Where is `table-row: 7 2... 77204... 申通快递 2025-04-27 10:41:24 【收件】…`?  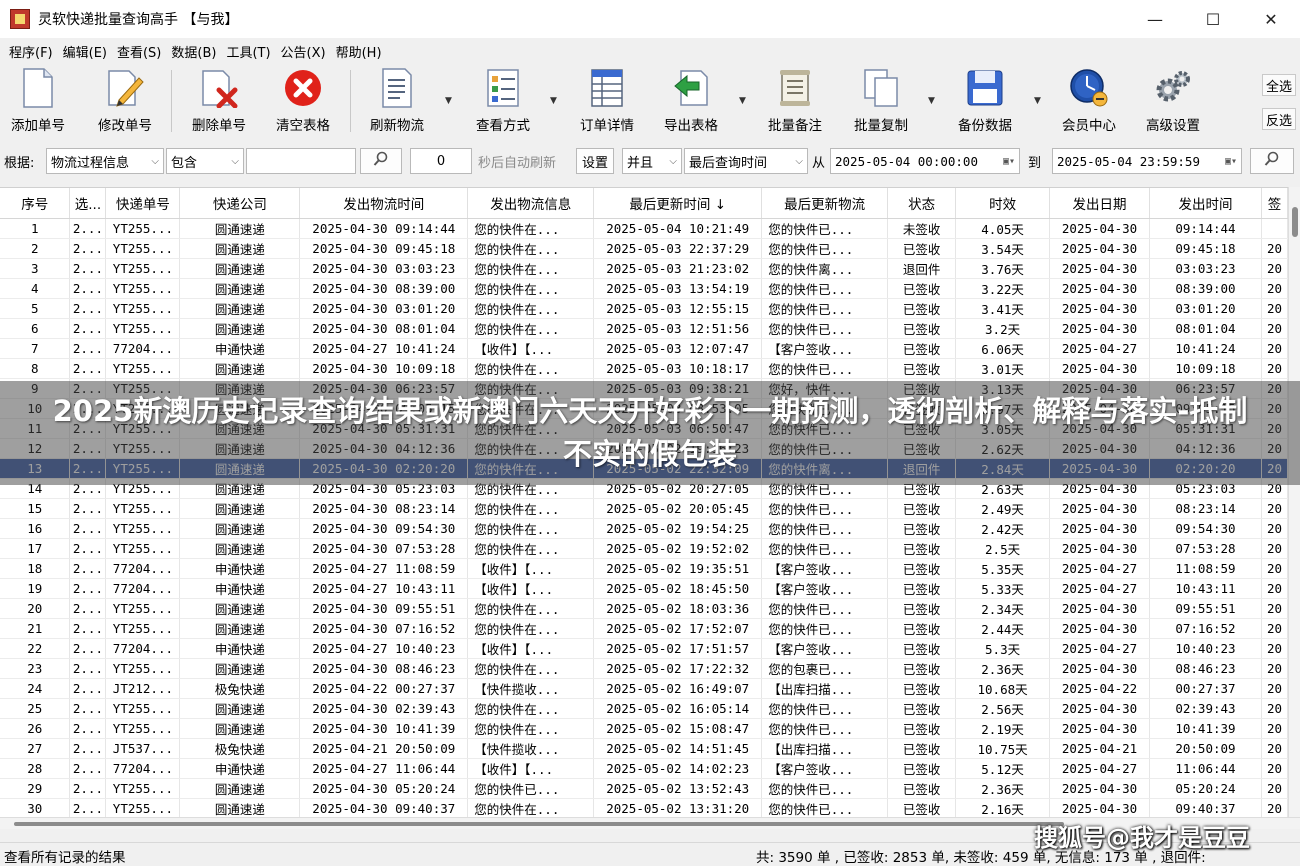 table-row: 7 2... 77204... 申通快递 2025-04-27 10:41:24 【收件】… is located at coordinates (644, 348).